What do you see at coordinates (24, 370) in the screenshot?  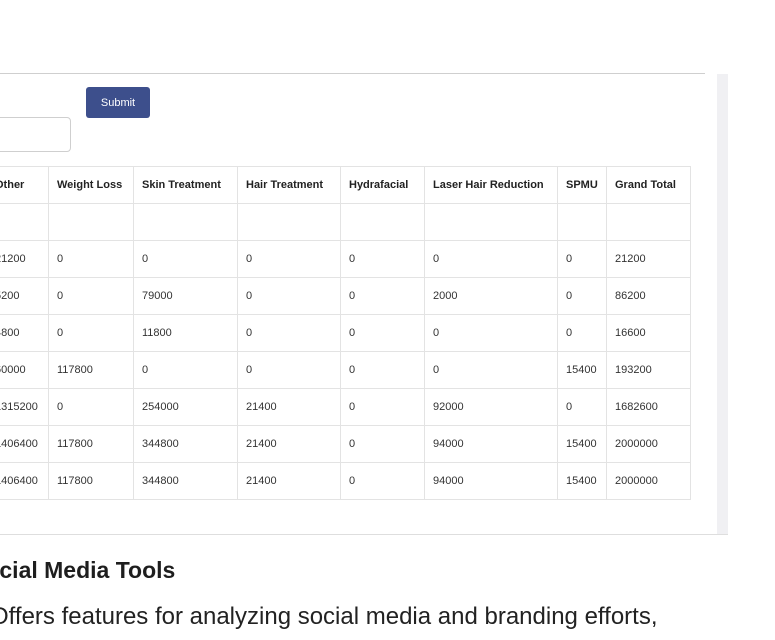 I see `table-cell: 60000` at bounding box center [24, 370].